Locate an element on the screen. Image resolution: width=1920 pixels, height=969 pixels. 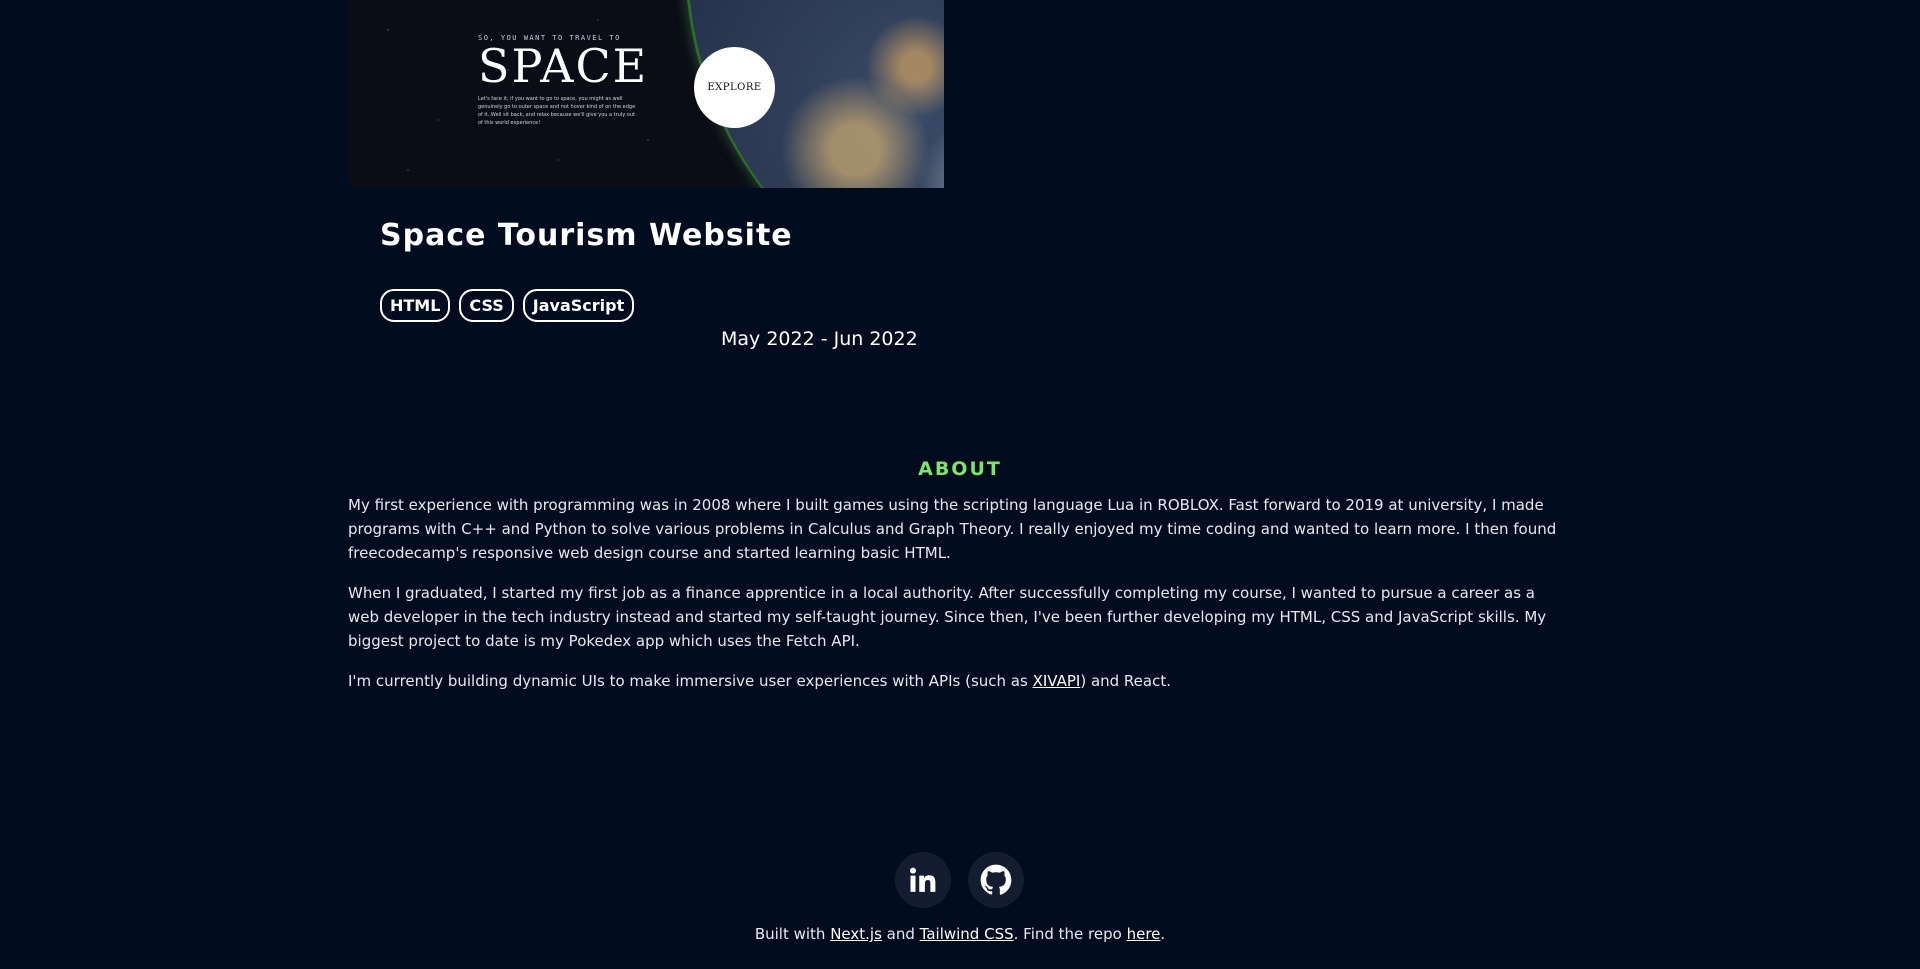
linkedin-button is located at coordinates (923, 880).